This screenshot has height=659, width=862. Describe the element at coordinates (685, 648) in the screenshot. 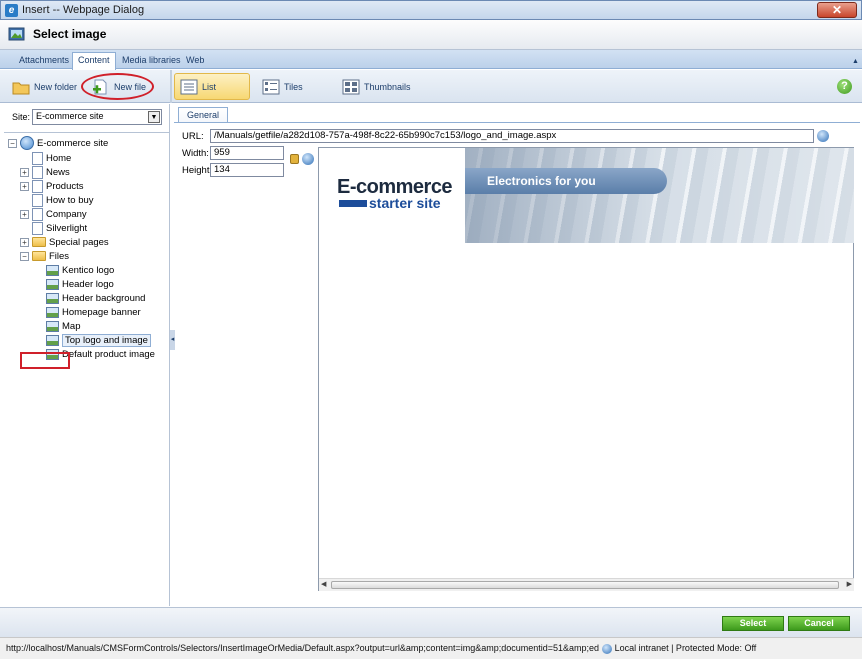

I see `status-zone: Local intranet | Protected Mode: Off` at that location.